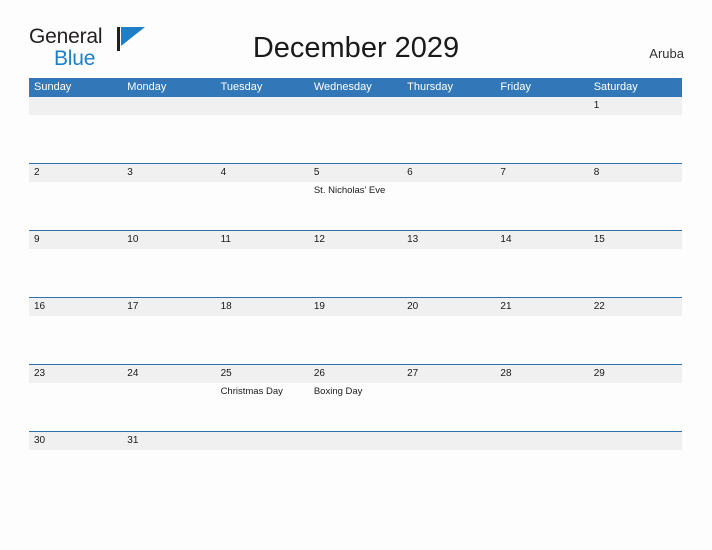 The image size is (712, 550). I want to click on day-number: 11, so click(262, 240).